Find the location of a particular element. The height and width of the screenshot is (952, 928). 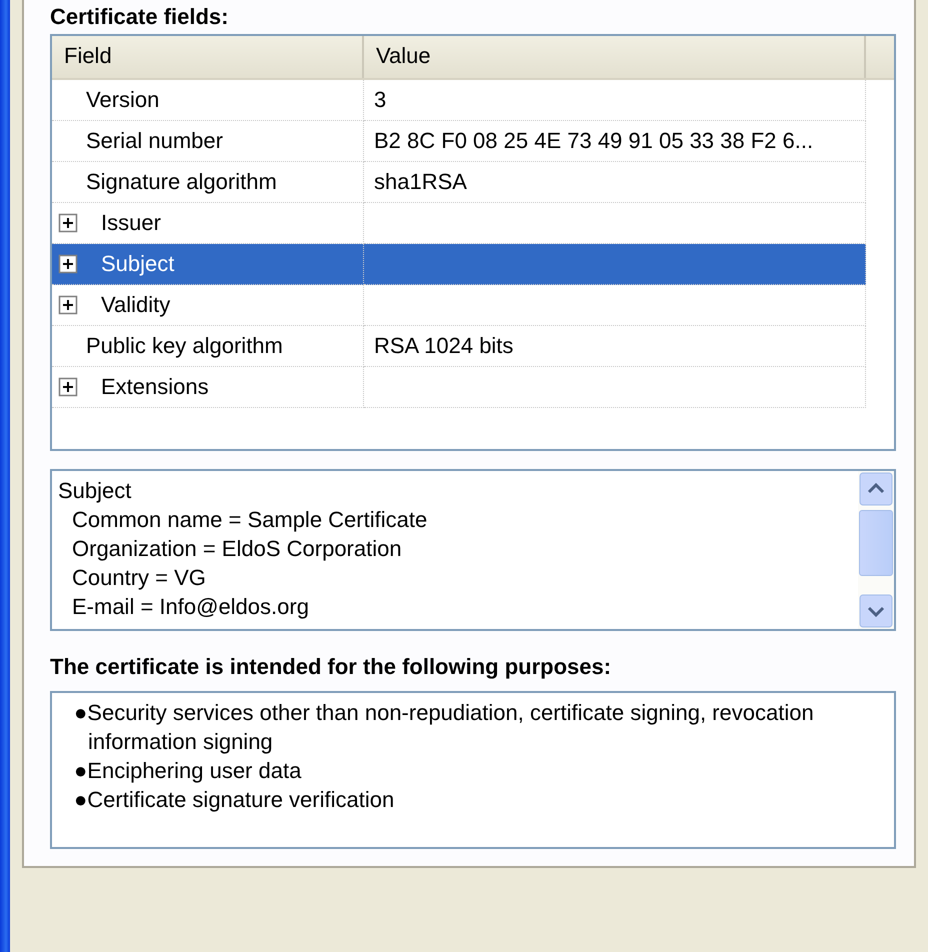

table-row: Validity is located at coordinates (459, 305).